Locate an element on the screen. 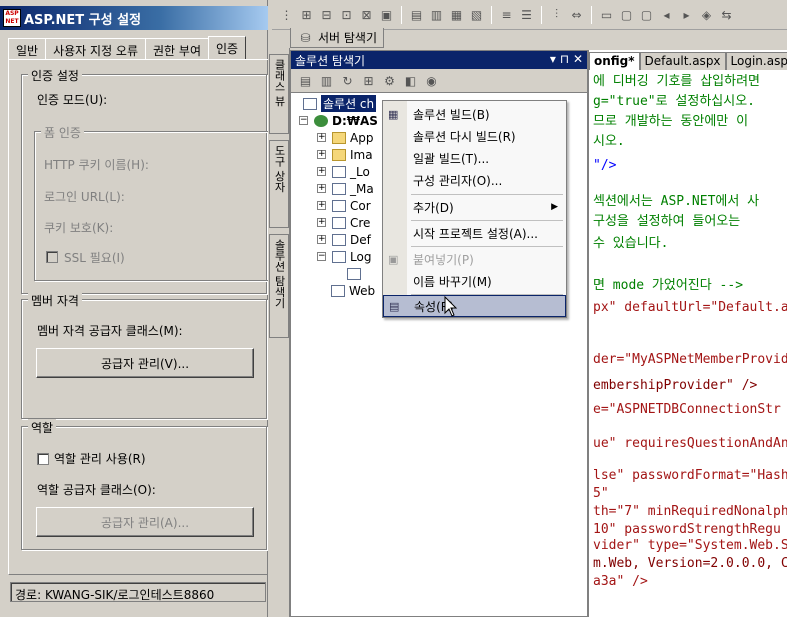 The image size is (787, 617). config-title-bar: ASP NET ASP.NET 구성 설정 is located at coordinates (134, 18).